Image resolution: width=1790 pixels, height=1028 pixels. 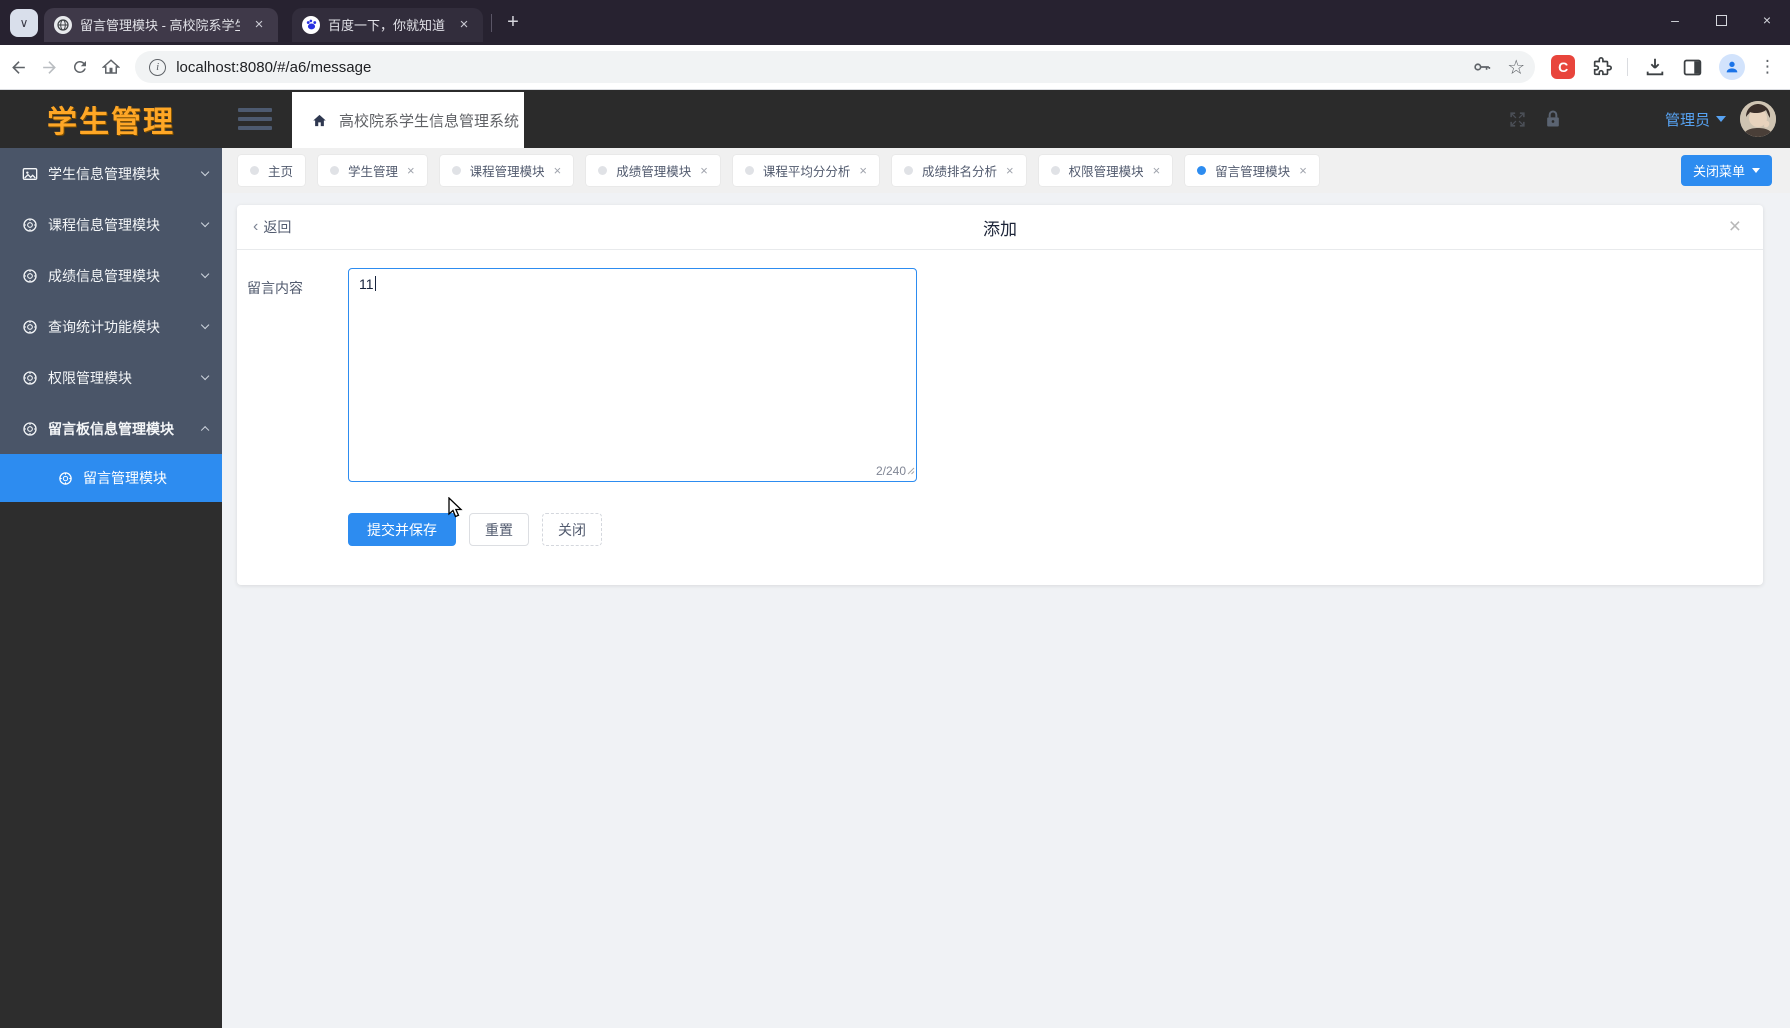 I want to click on tab-title: 留言管理模块 - 高校院系学生信, so click(x=160, y=25).